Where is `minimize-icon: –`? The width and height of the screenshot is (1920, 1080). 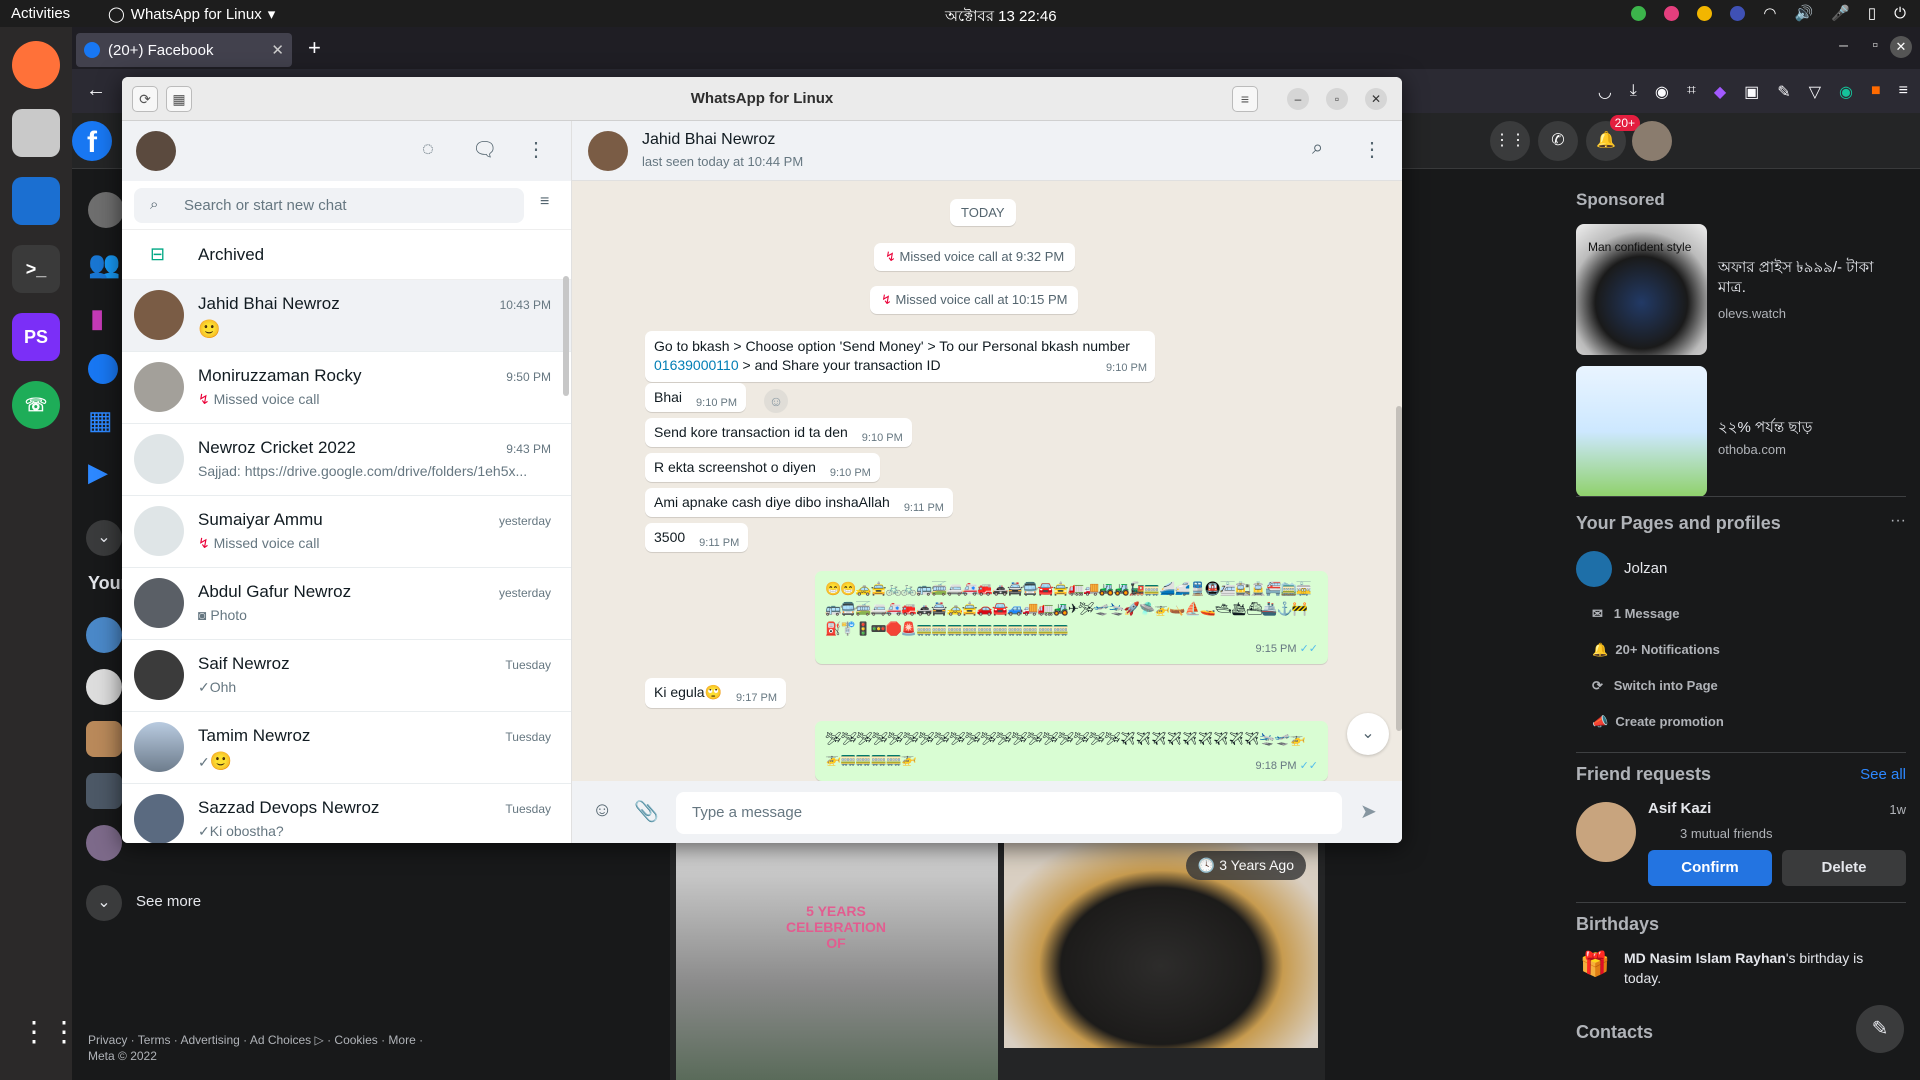 minimize-icon: – is located at coordinates (1298, 99).